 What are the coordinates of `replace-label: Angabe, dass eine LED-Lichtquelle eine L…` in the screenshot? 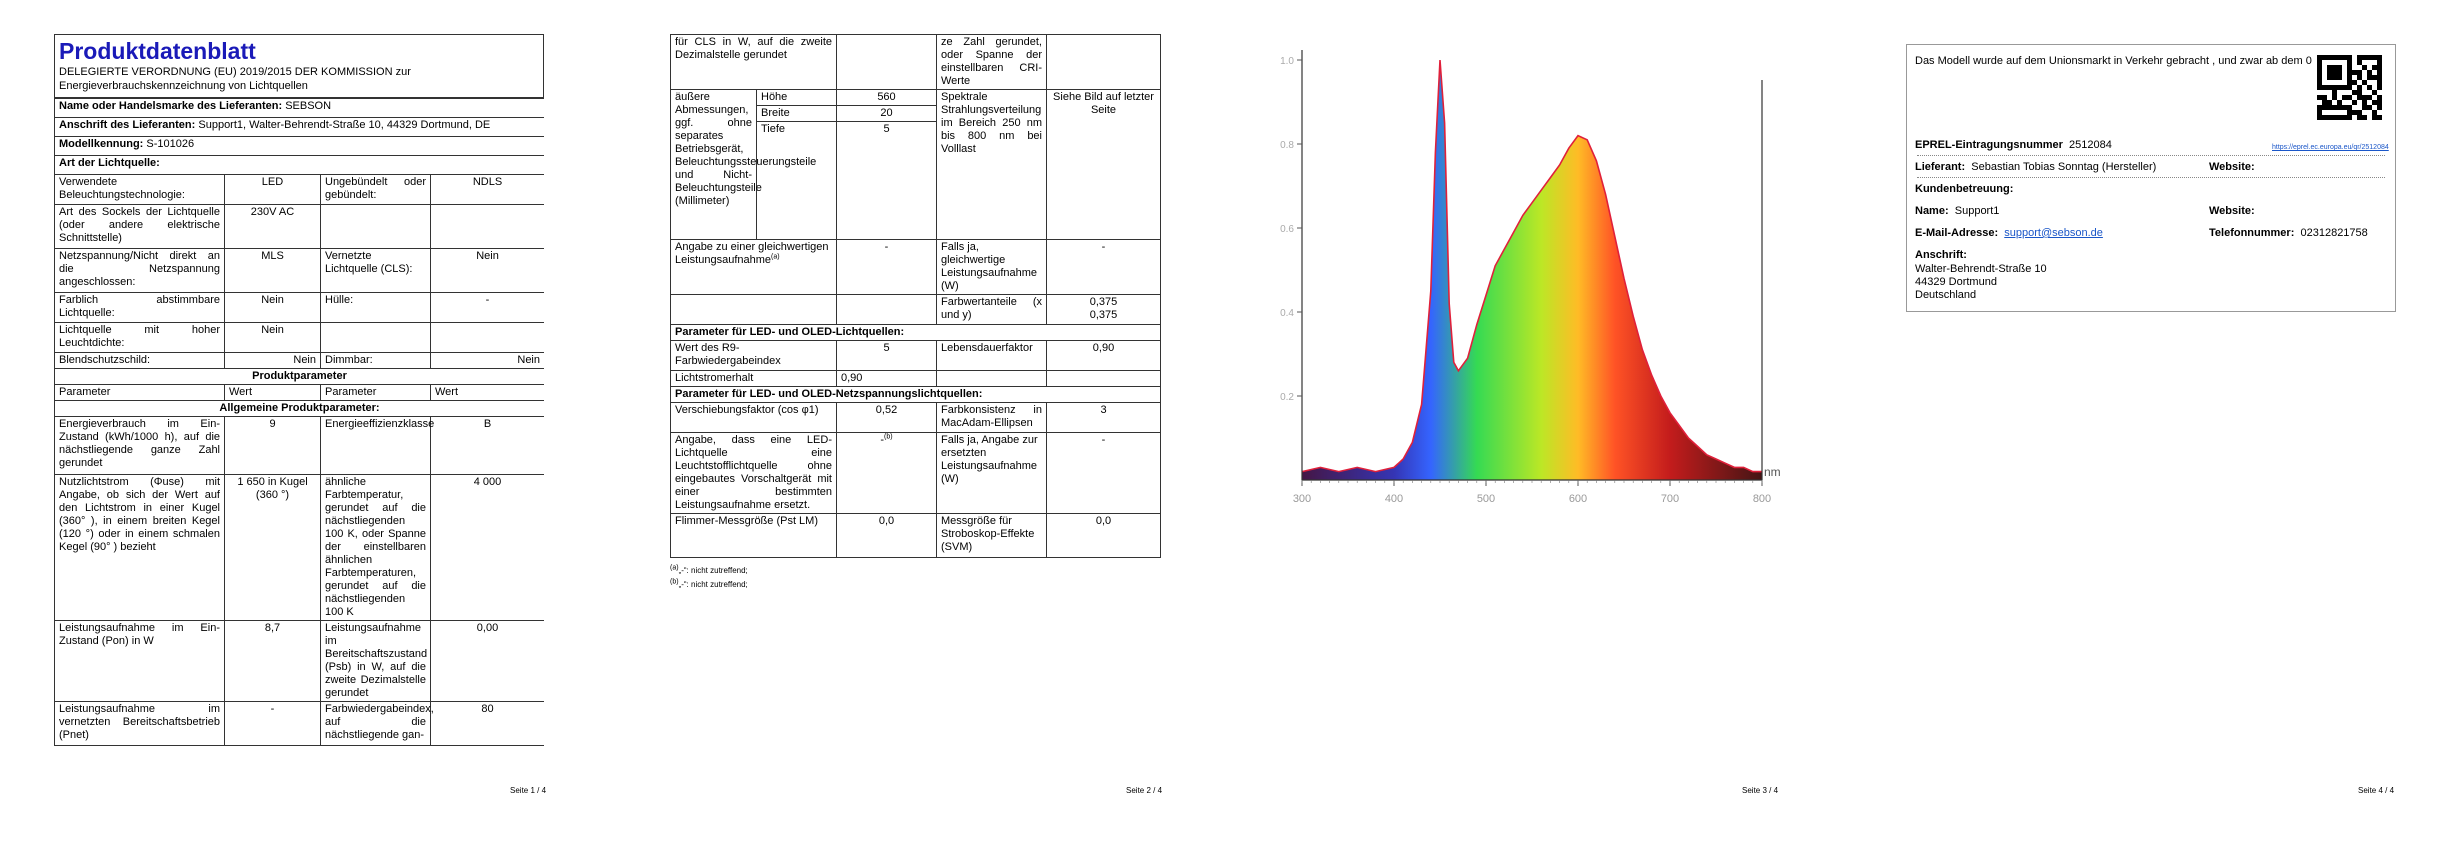 It's located at (753, 473).